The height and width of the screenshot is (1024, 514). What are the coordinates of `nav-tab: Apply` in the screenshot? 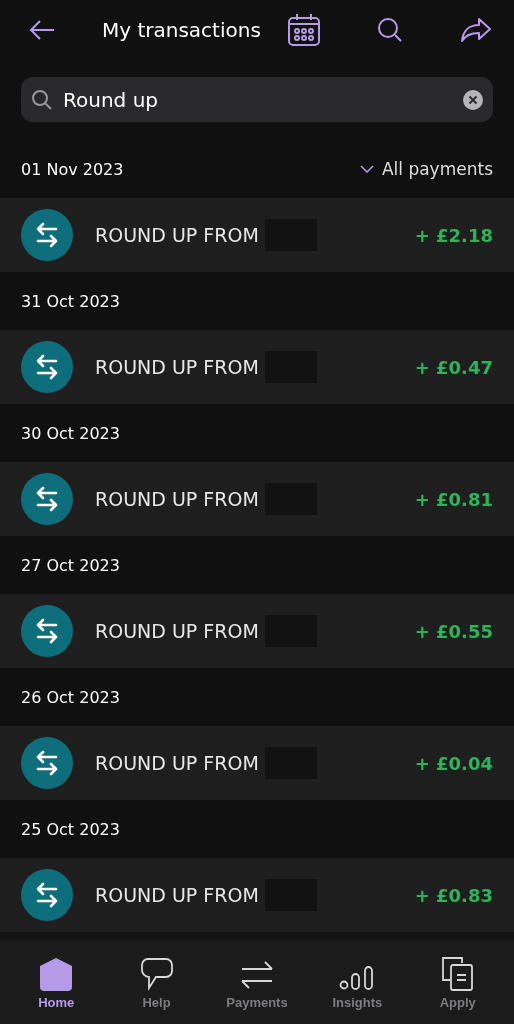 It's located at (457, 982).